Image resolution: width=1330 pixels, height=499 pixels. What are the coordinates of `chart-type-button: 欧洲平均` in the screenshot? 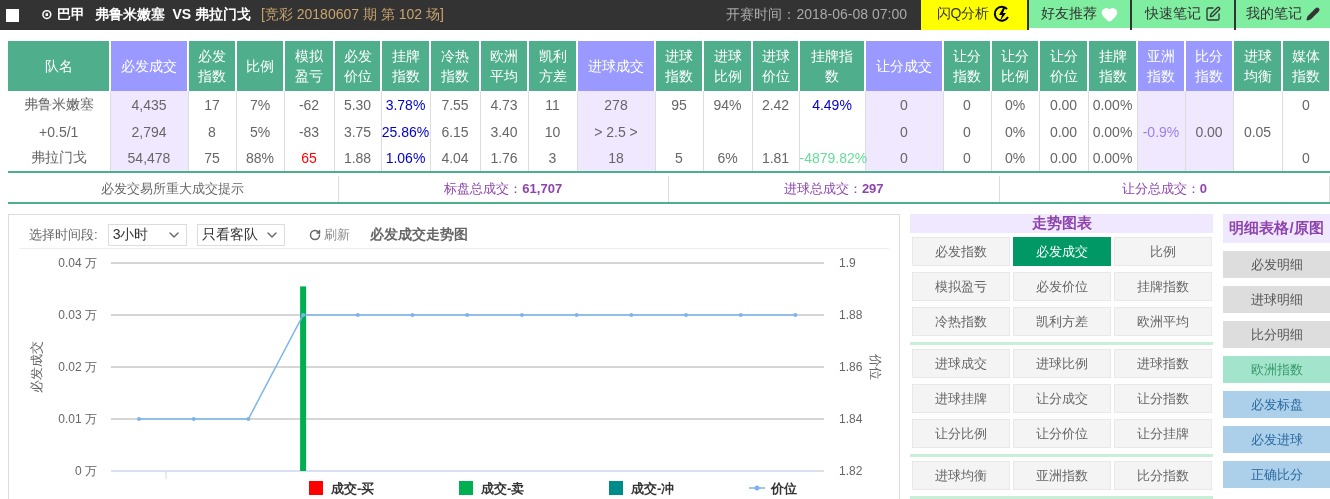 It's located at (1163, 321).